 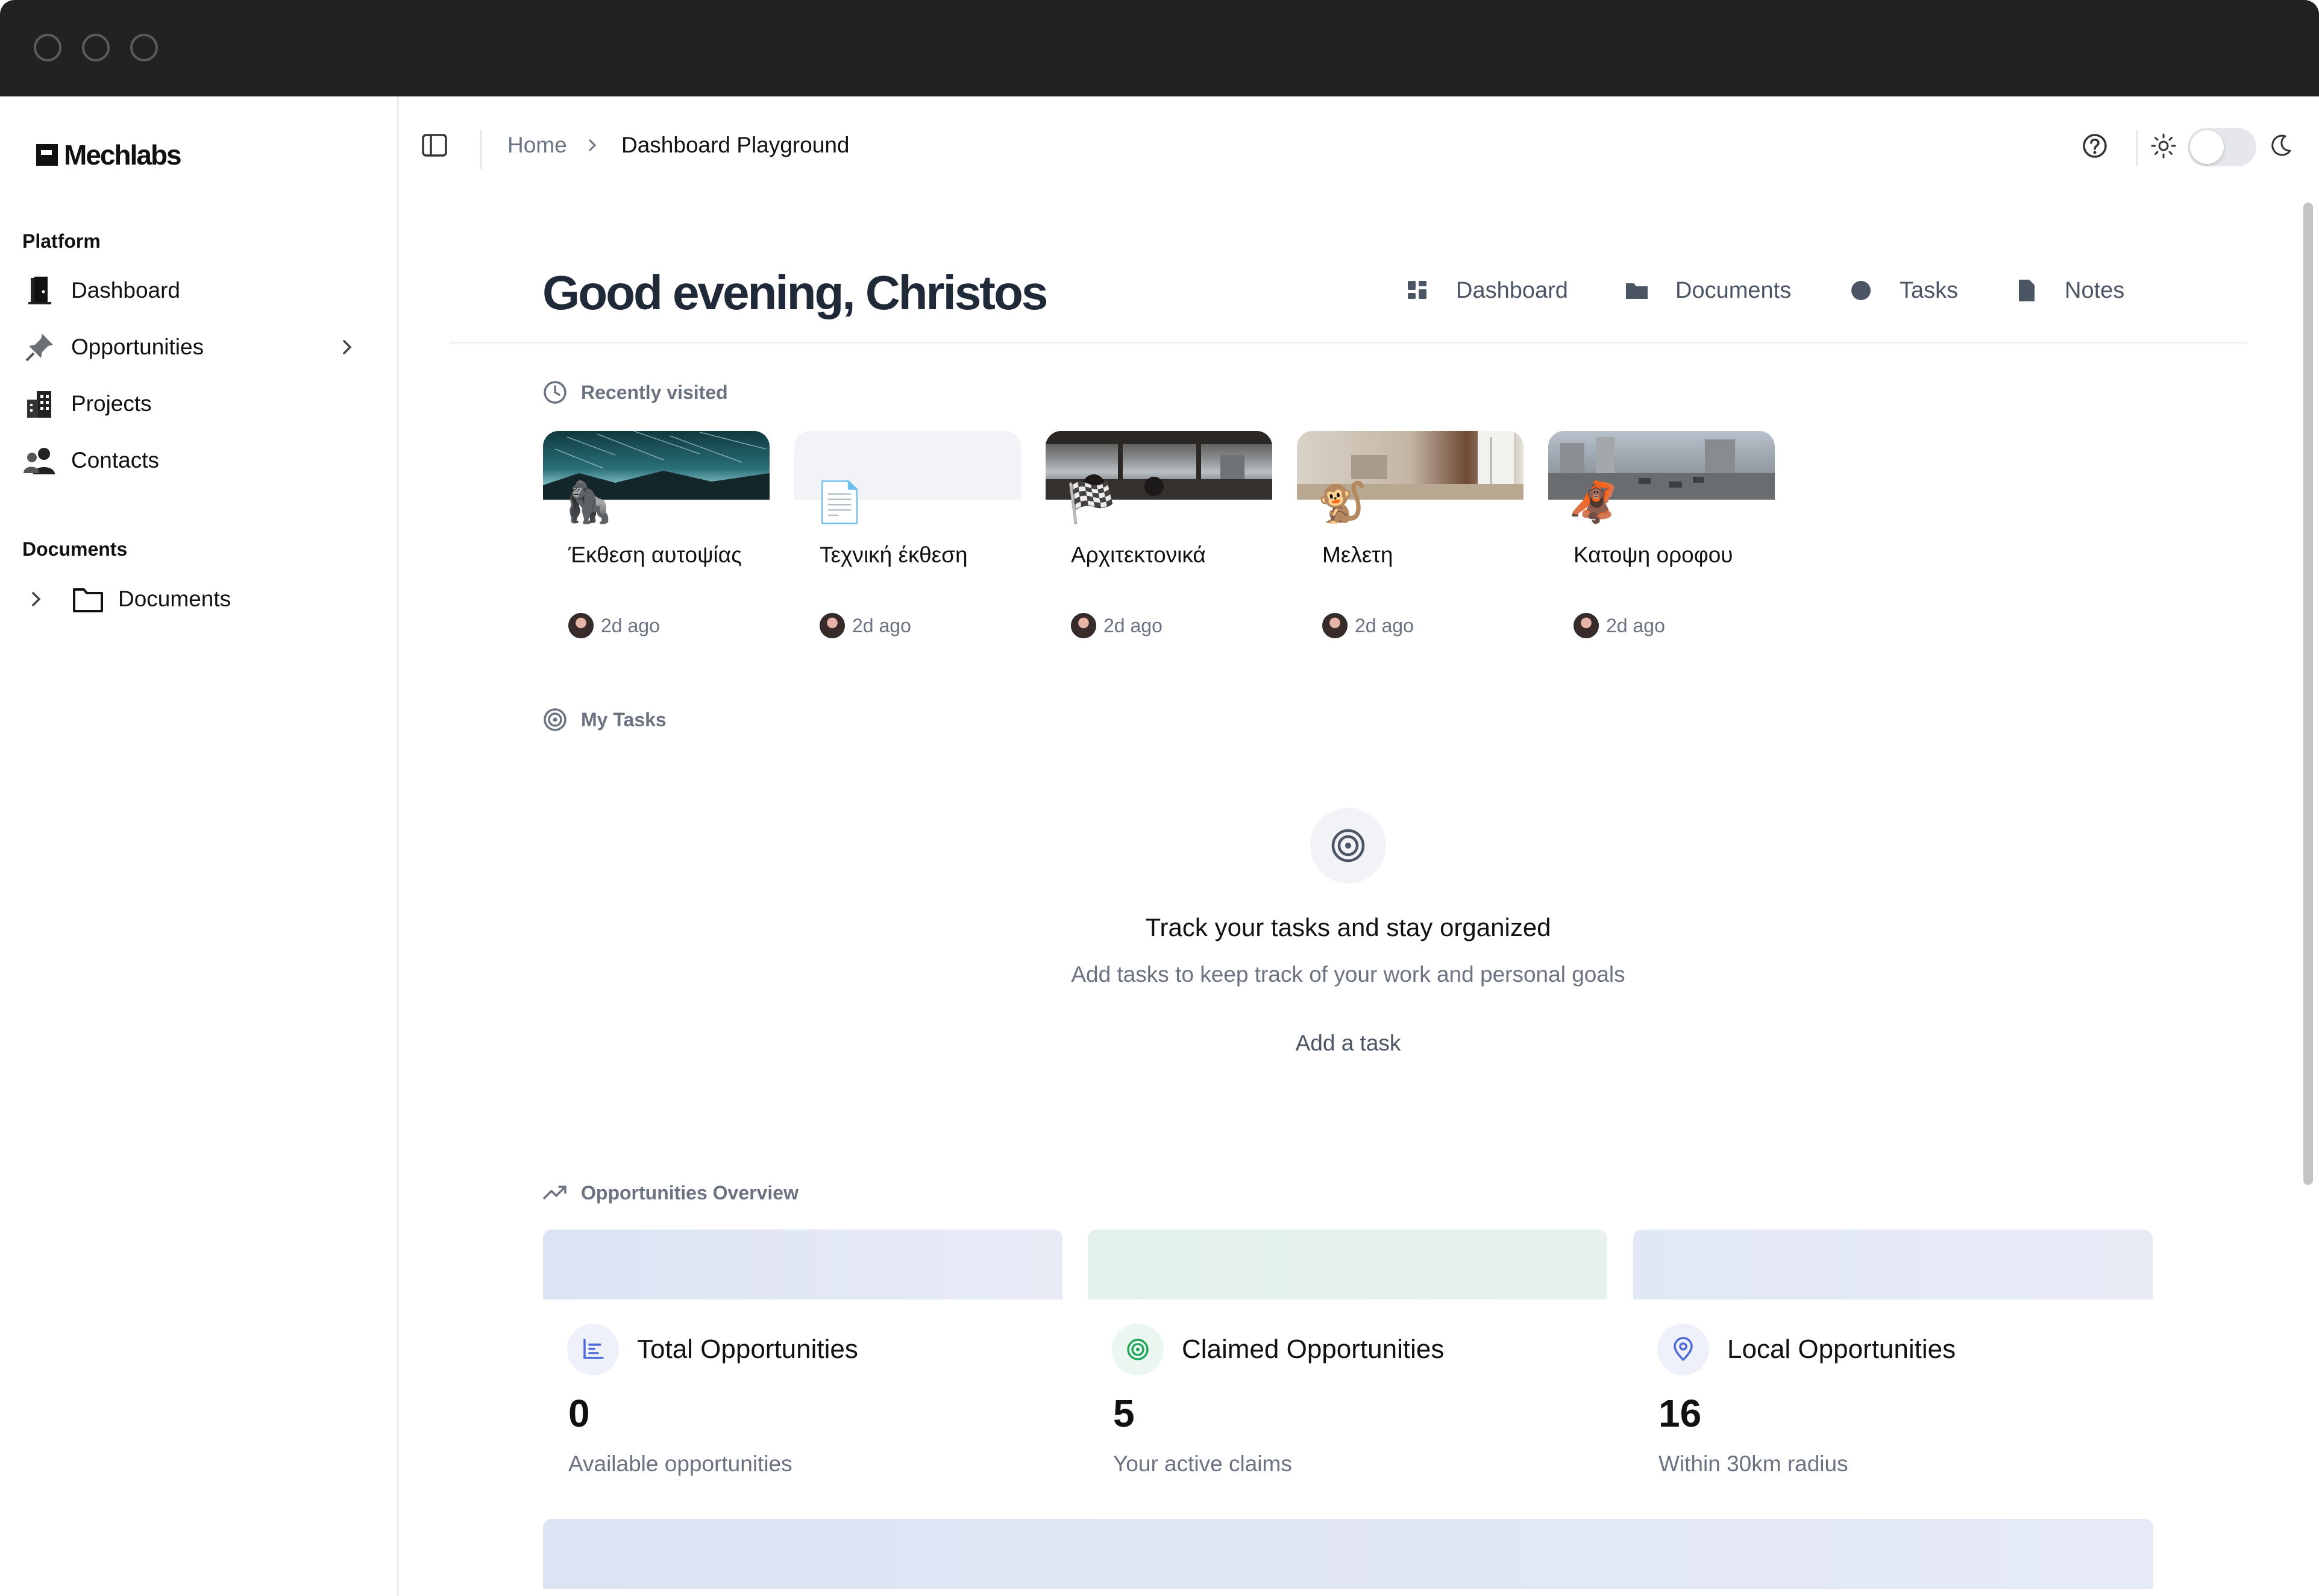 I want to click on quicknav-label: Documents, so click(x=1734, y=290).